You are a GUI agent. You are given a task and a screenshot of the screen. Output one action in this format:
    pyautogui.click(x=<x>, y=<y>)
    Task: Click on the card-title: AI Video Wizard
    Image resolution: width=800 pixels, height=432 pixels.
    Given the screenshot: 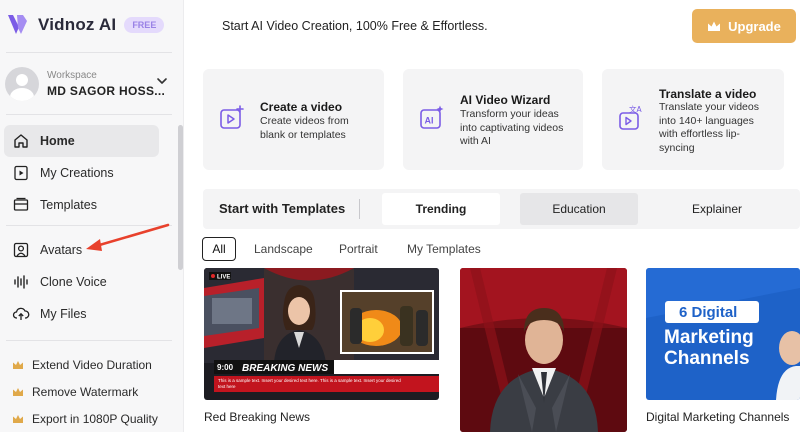 What is the action you would take?
    pyautogui.click(x=505, y=100)
    